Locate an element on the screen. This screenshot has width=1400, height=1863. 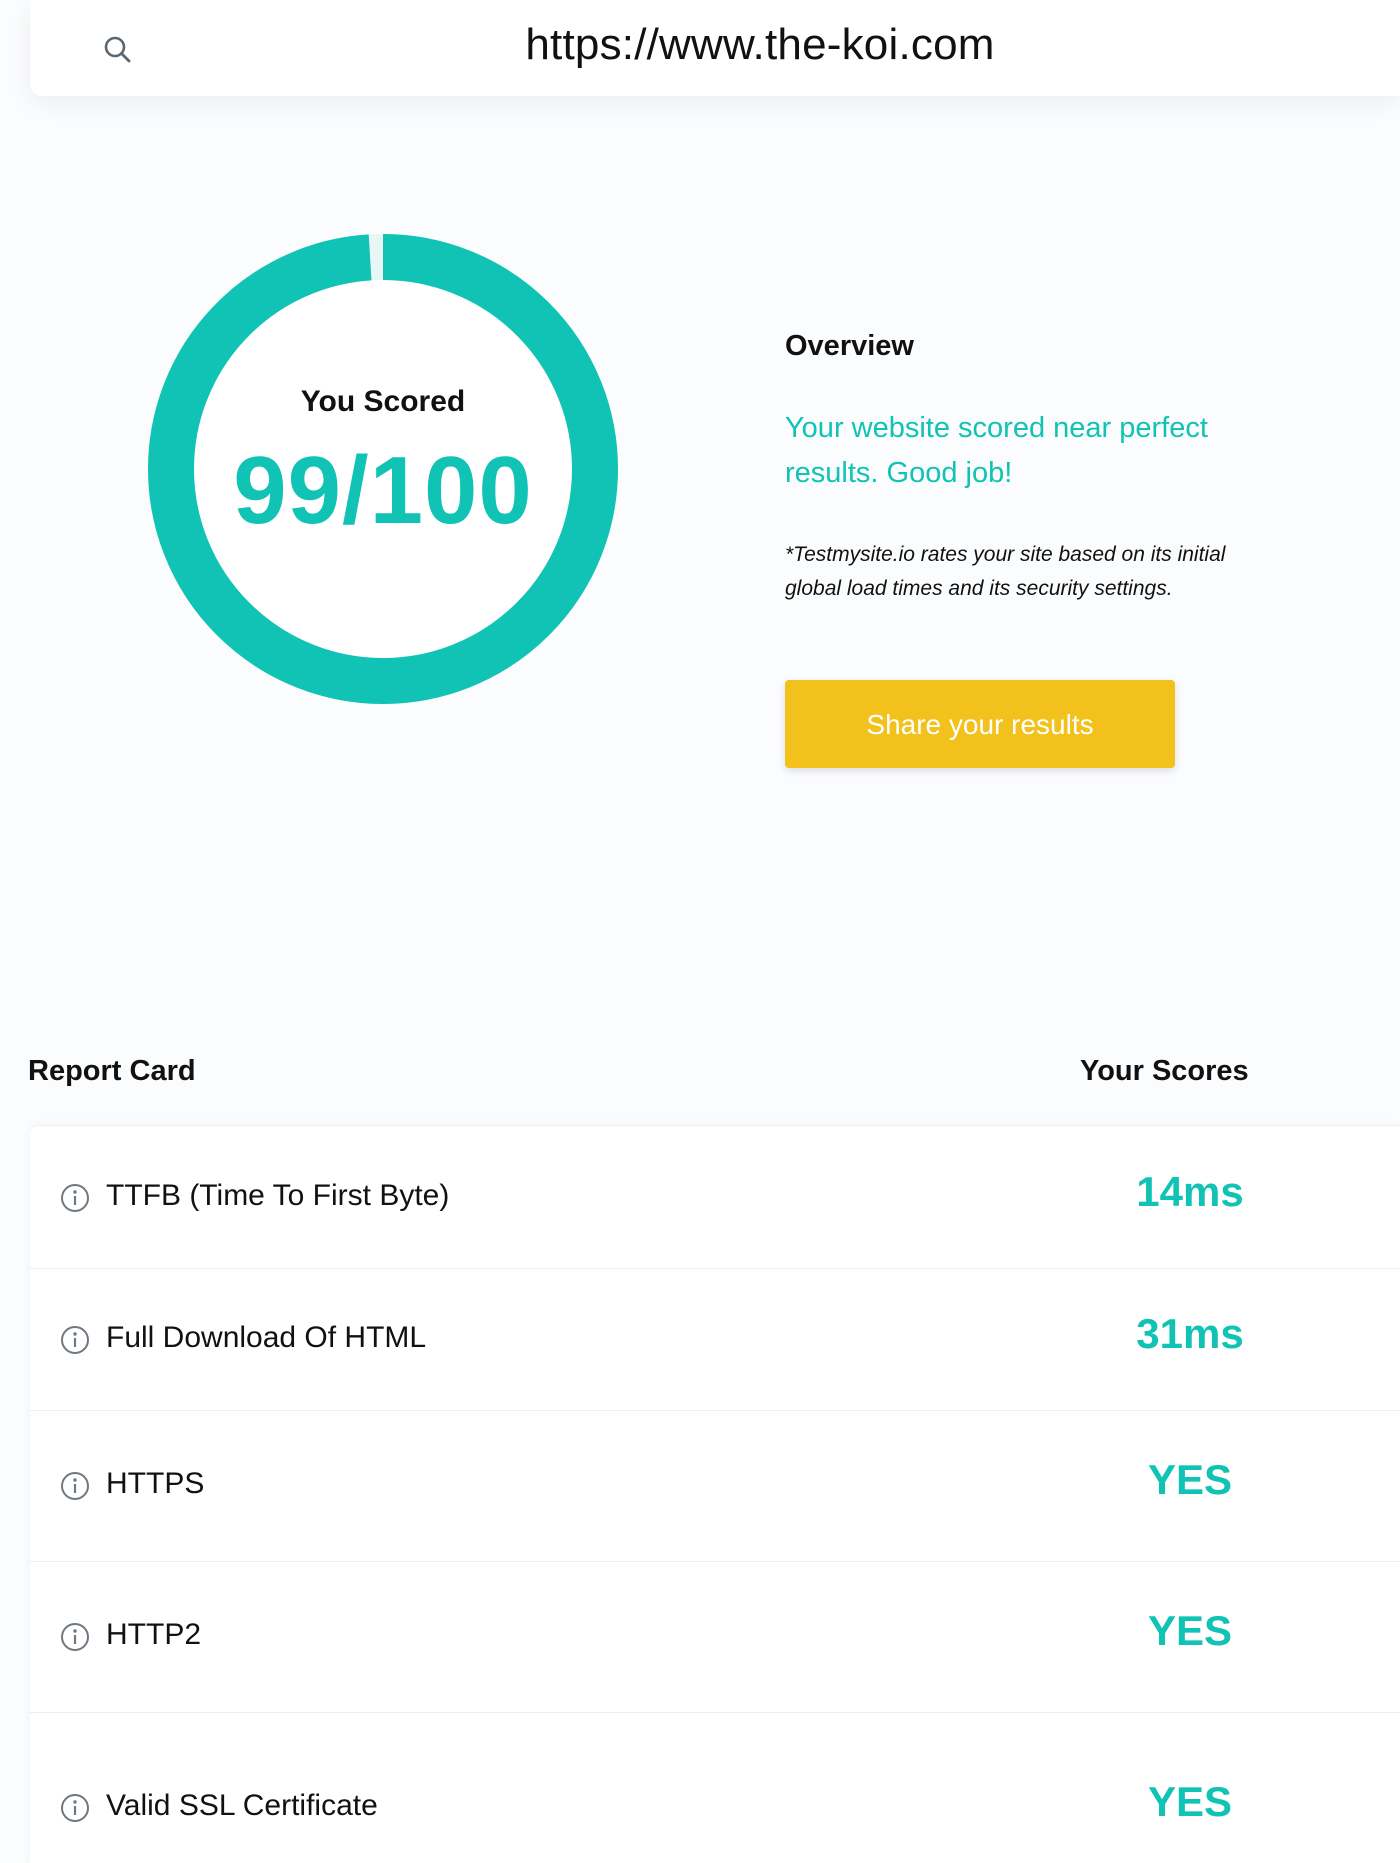
report-row-ttfb: TTFB (Time To First Byte) 14ms is located at coordinates (715, 1197).